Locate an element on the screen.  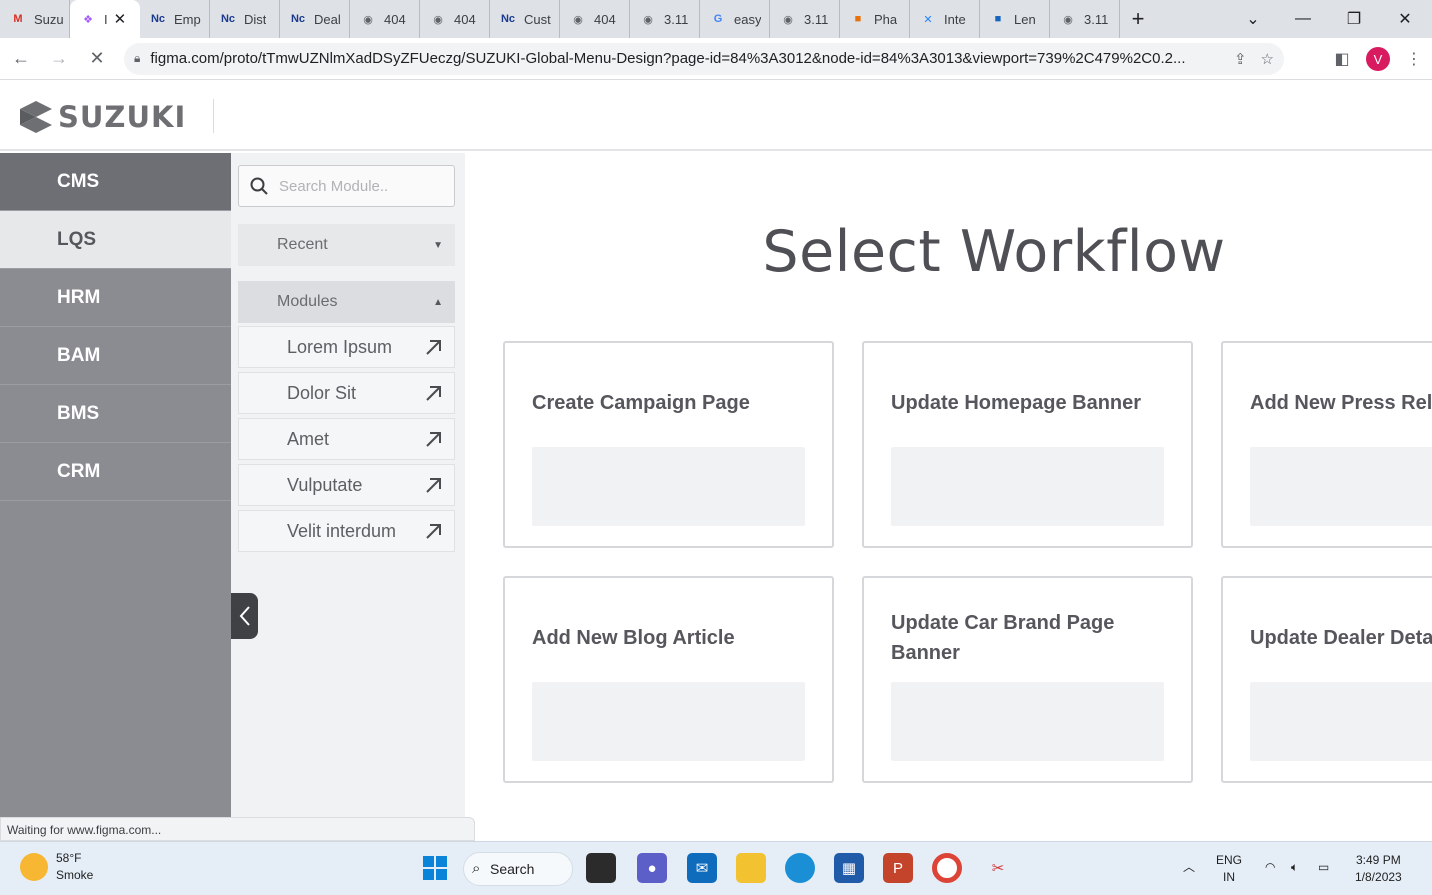
chevron-up-icon: ︿ is located at coordinates (1189, 867).